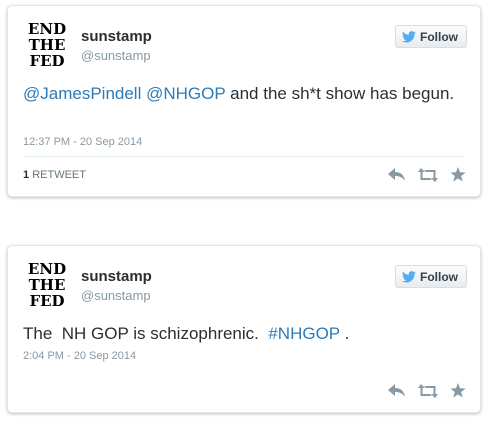  I want to click on mention-link: @NHGOP, so click(185, 93).